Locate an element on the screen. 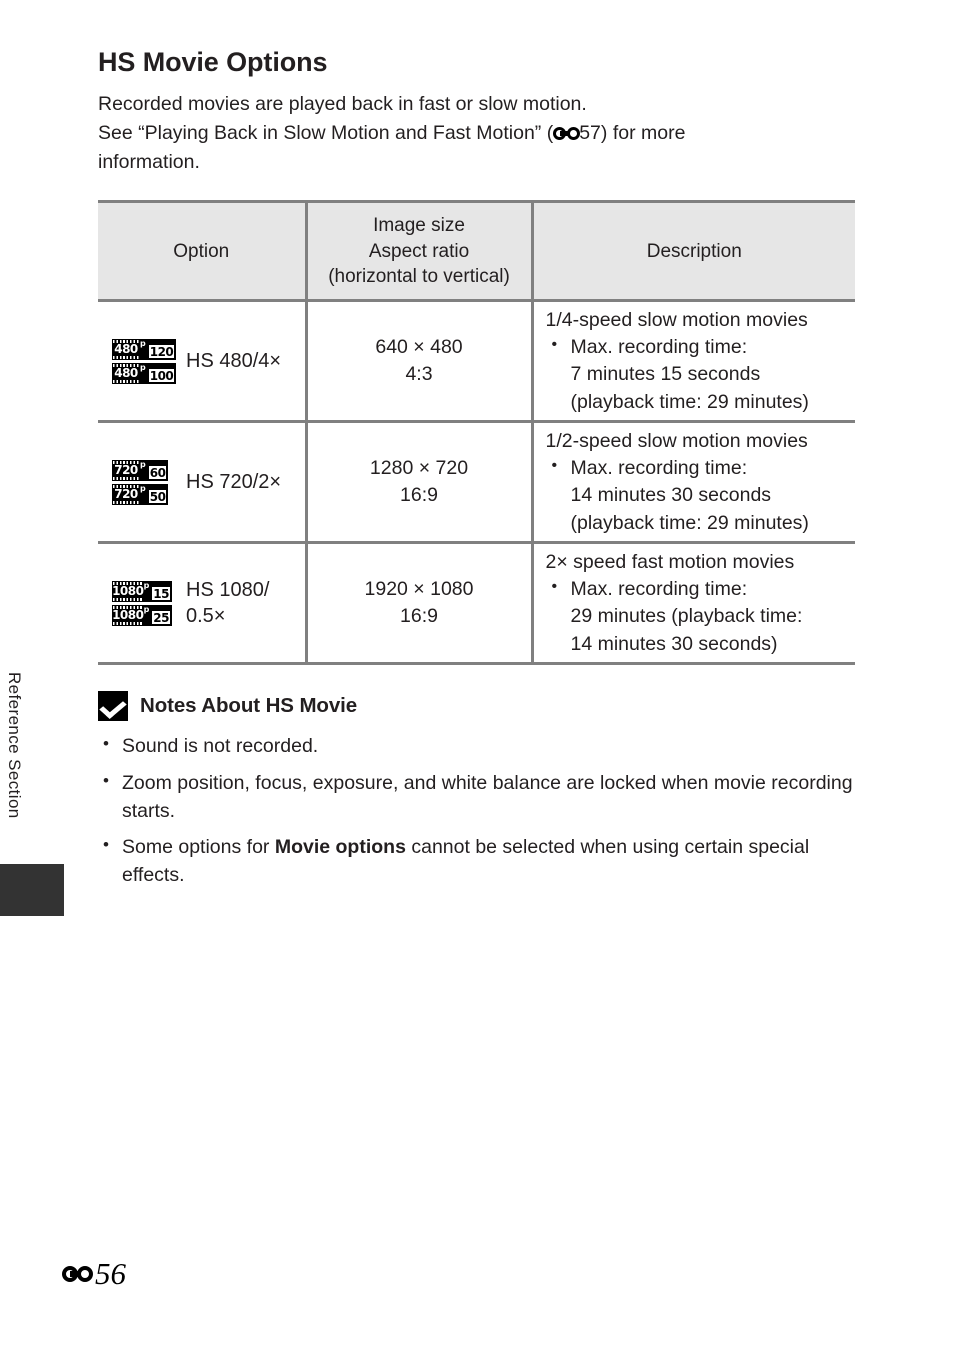 The width and height of the screenshot is (954, 1345). cell-option: 480 p 120 480 p 100 HS 480/4× is located at coordinates (203, 362).